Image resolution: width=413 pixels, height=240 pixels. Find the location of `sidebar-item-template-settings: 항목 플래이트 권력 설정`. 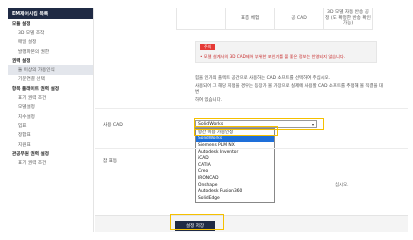

sidebar-item-template-settings: 항목 플래이트 권력 설정 is located at coordinates (50, 88).